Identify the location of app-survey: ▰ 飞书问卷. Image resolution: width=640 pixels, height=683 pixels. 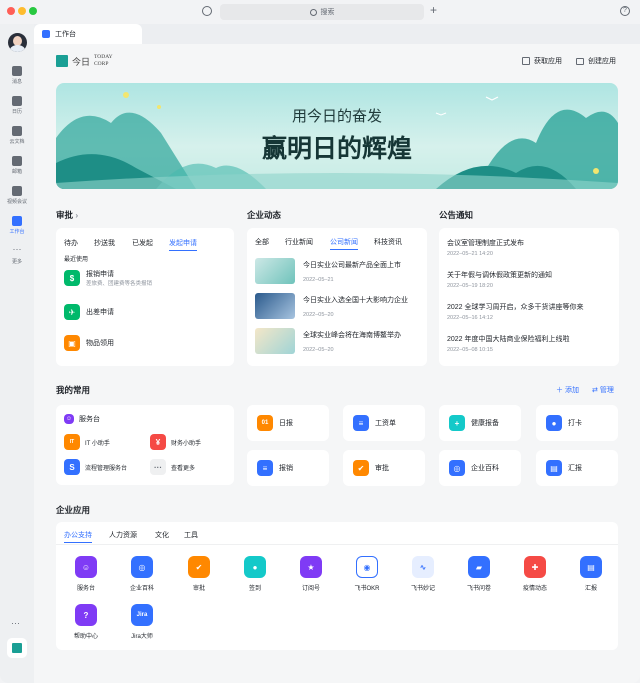
(479, 574).